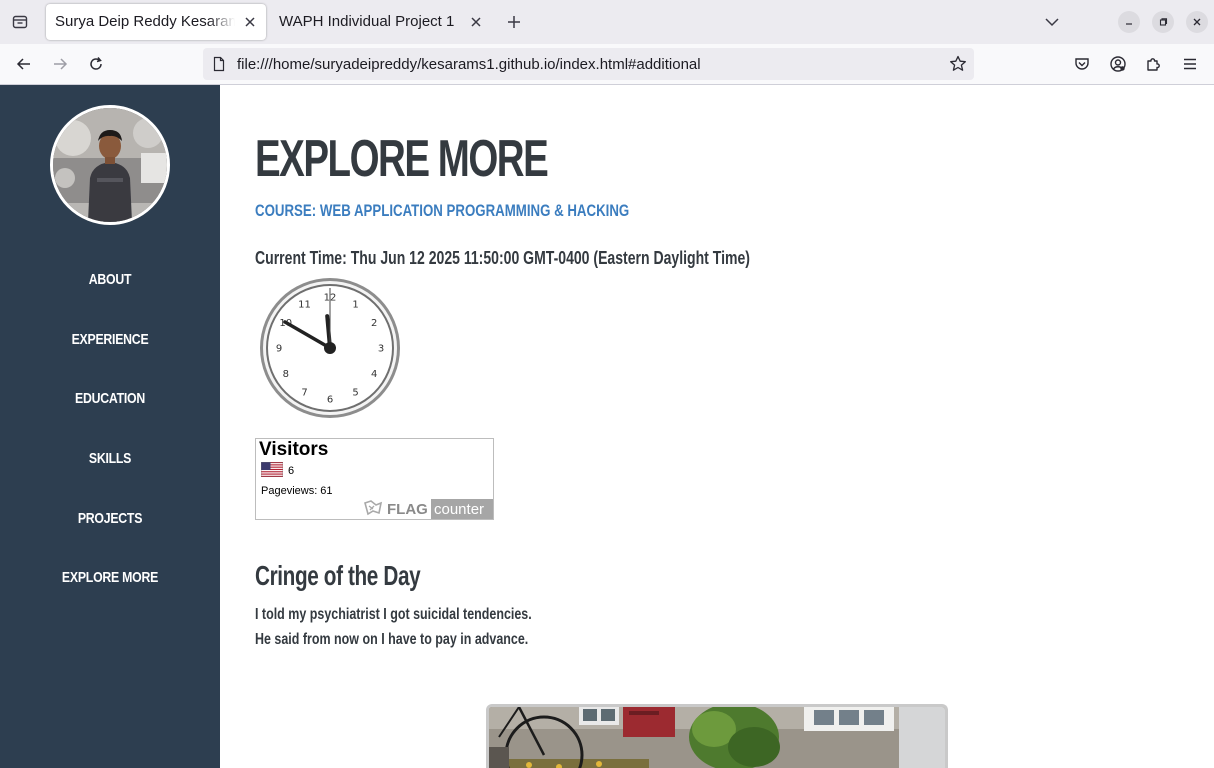 This screenshot has width=1214, height=768. What do you see at coordinates (717, 736) in the screenshot?
I see `street-photo` at bounding box center [717, 736].